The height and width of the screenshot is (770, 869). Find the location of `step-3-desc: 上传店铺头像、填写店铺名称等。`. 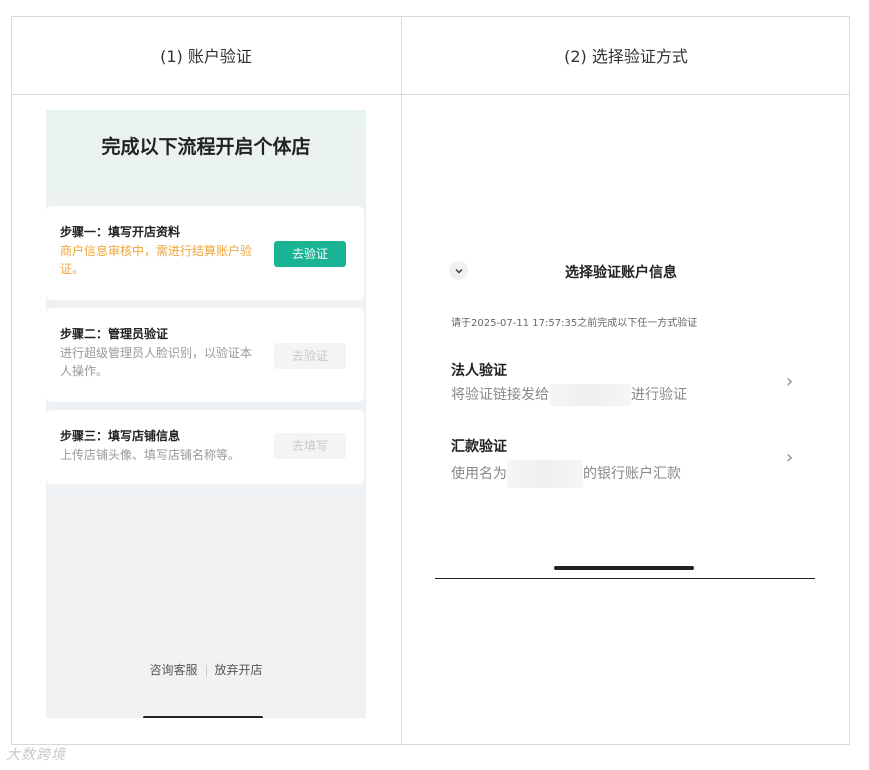

step-3-desc: 上传店铺头像、填写店铺名称等。 is located at coordinates (150, 455).